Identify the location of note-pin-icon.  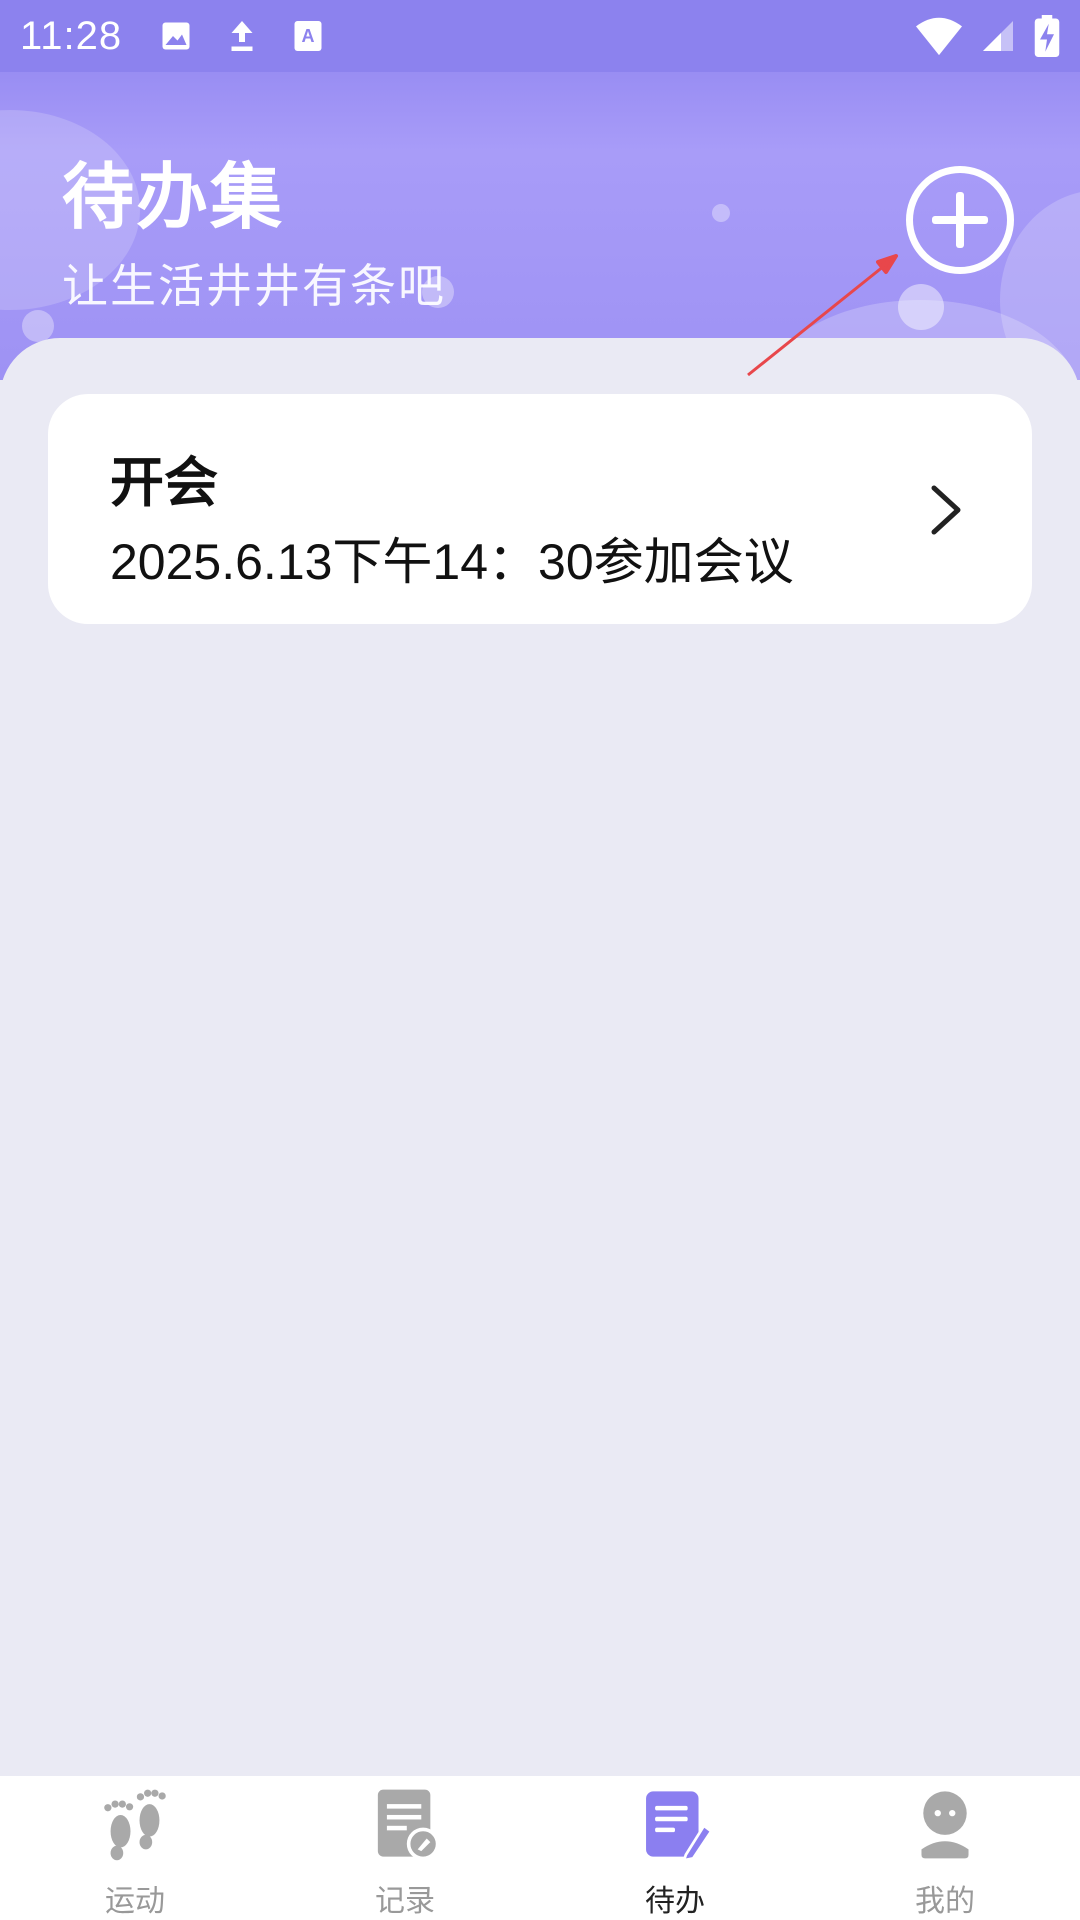
(408, 1825).